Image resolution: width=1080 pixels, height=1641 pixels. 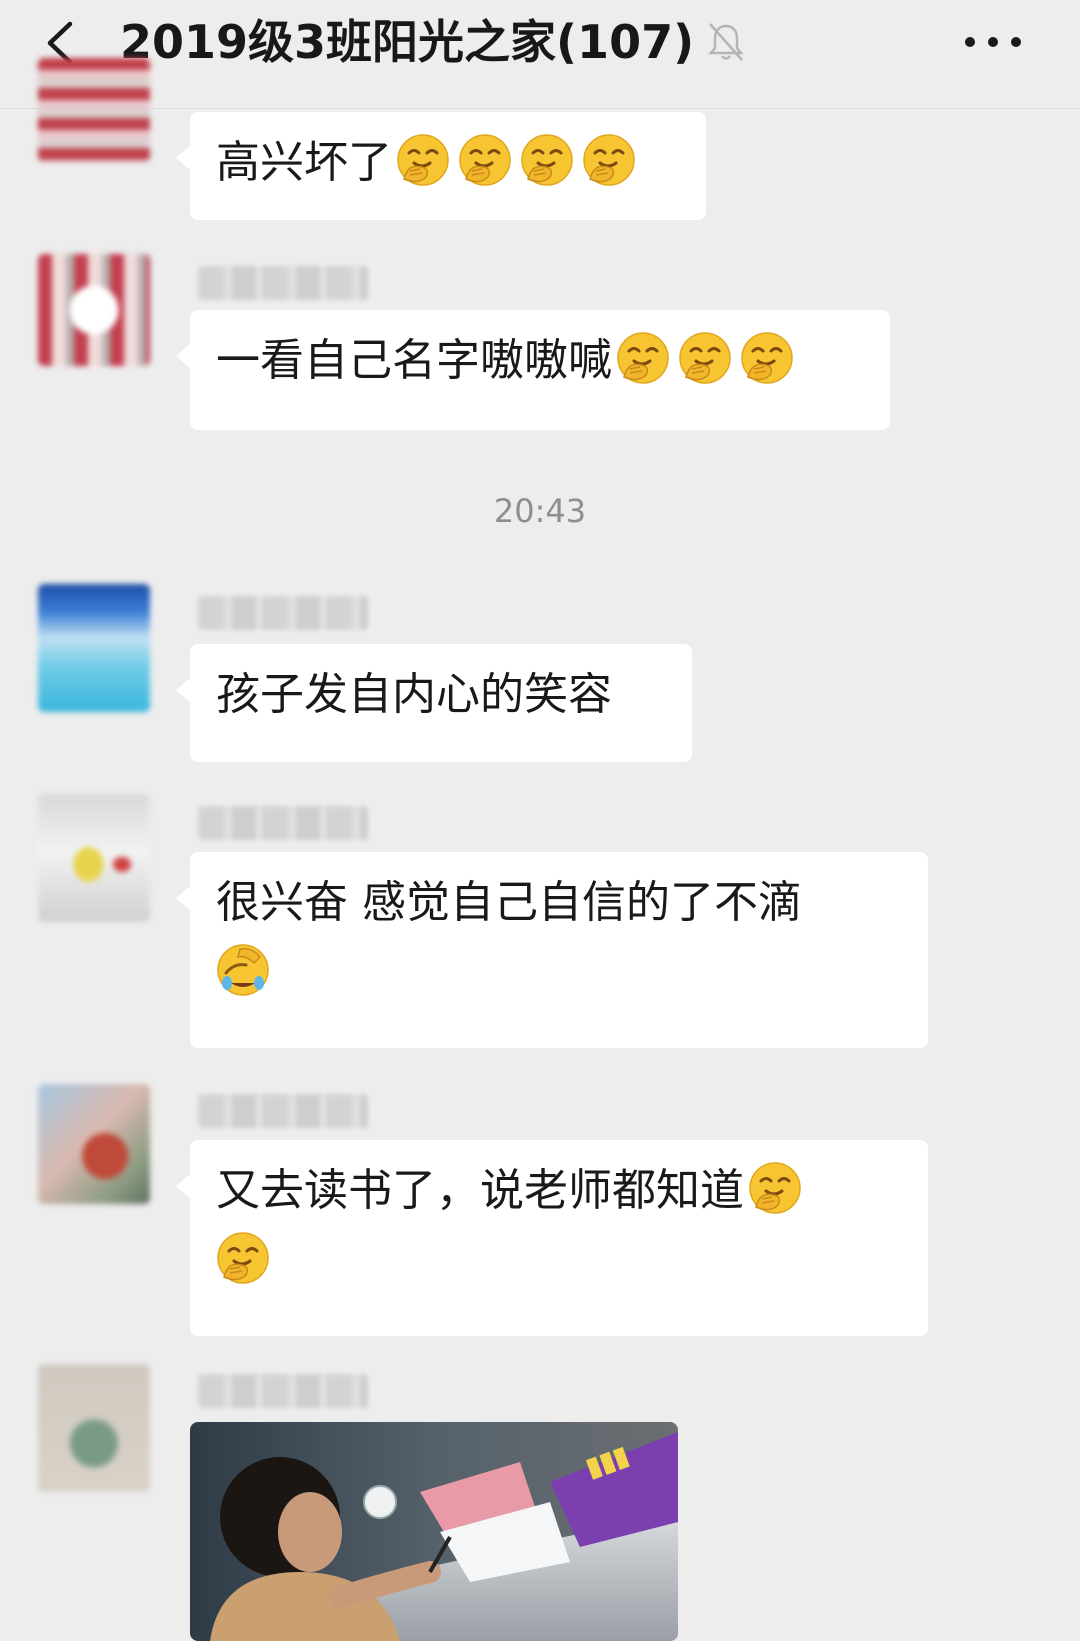 I want to click on photo-message: ▮▮▮, so click(x=434, y=1531).